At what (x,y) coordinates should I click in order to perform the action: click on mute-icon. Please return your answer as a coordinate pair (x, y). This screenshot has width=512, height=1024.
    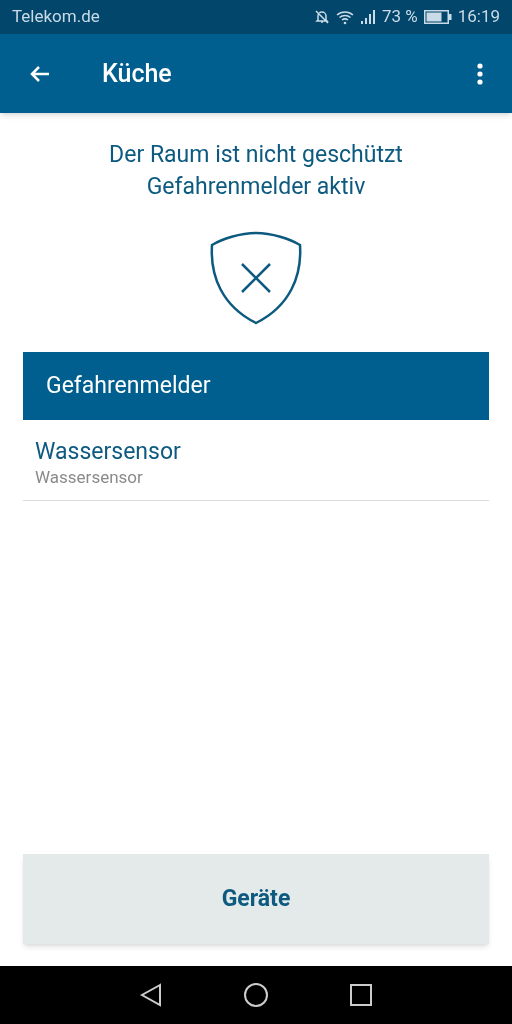
    Looking at the image, I should click on (321, 17).